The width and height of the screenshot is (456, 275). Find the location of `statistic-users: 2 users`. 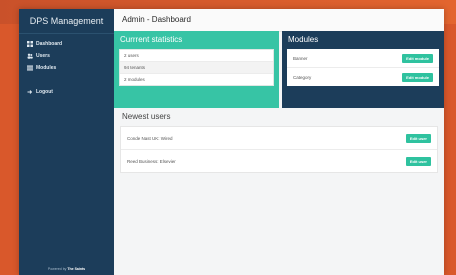

statistic-users: 2 users is located at coordinates (196, 56).